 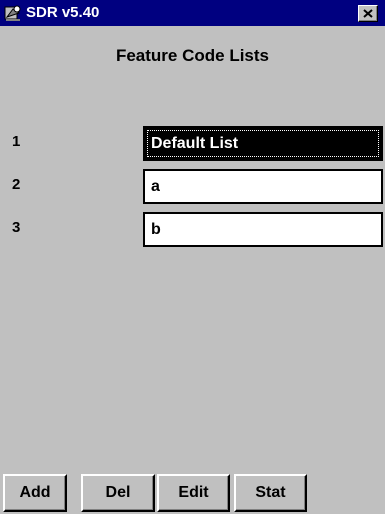 What do you see at coordinates (16, 141) in the screenshot?
I see `list-number-1: 1` at bounding box center [16, 141].